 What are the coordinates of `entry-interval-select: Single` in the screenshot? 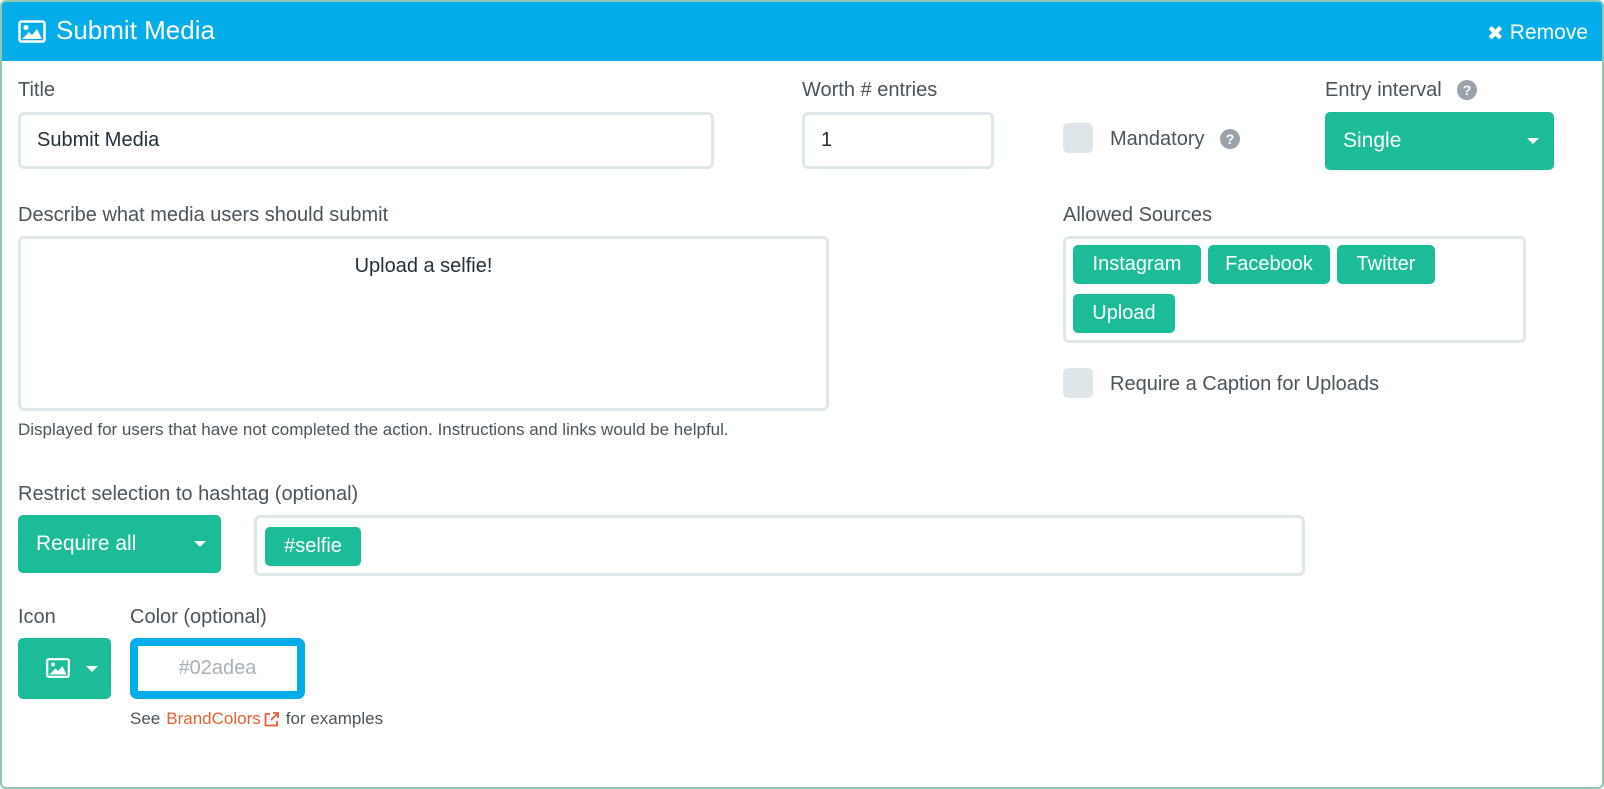 It's located at (1439, 141).